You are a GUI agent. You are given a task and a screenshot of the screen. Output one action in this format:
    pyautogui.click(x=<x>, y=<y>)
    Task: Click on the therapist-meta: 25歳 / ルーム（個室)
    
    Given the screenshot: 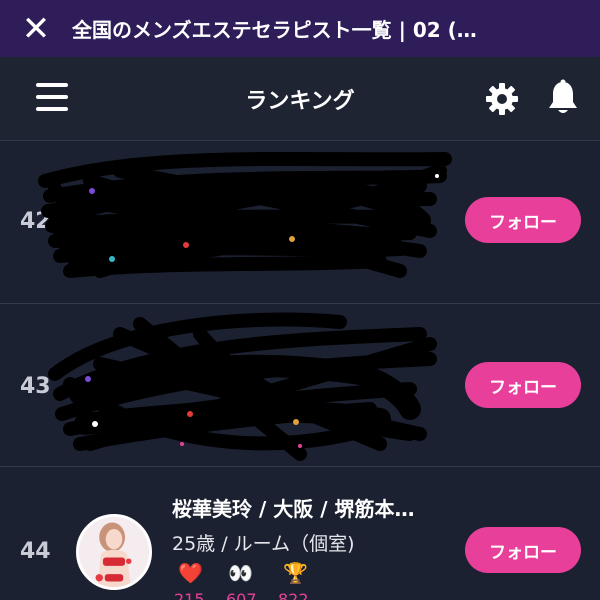 What is the action you would take?
    pyautogui.click(x=263, y=544)
    